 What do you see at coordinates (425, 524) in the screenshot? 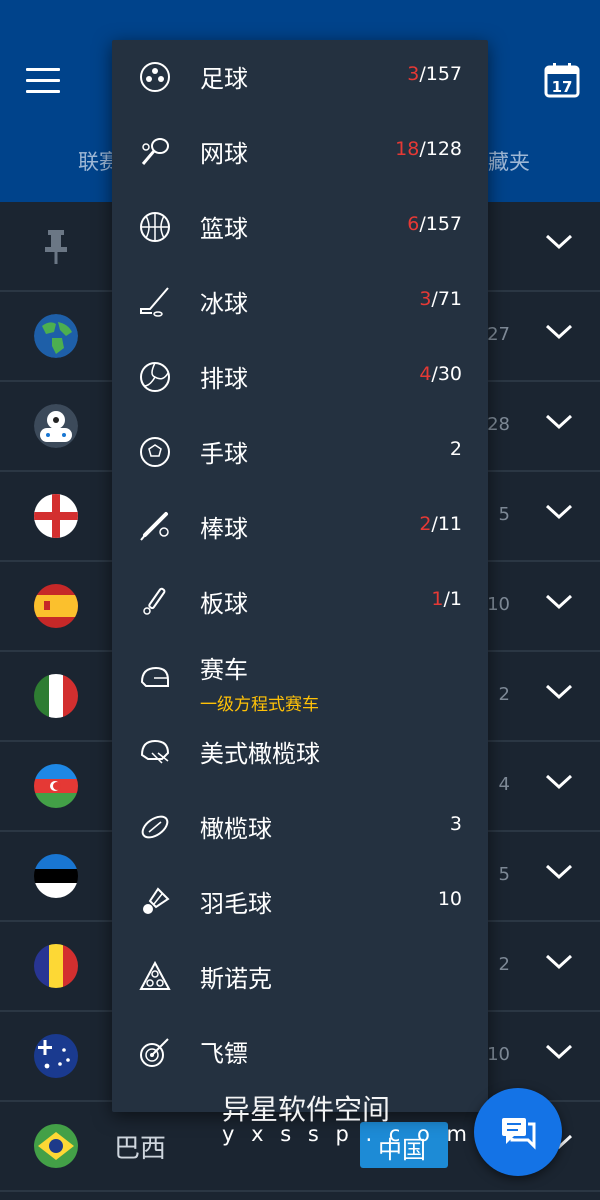
I see `live-count: 2` at bounding box center [425, 524].